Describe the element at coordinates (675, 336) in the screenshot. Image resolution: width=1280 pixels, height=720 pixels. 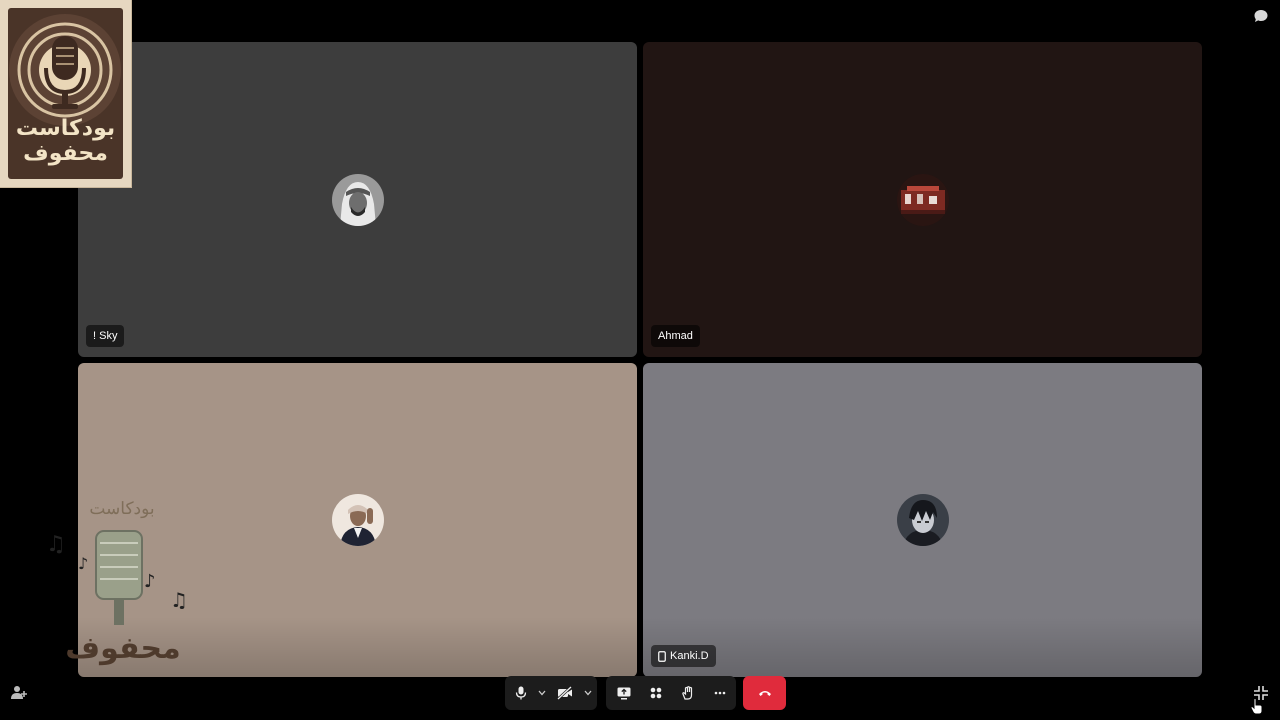
I see `participant-name: Ahmad` at that location.